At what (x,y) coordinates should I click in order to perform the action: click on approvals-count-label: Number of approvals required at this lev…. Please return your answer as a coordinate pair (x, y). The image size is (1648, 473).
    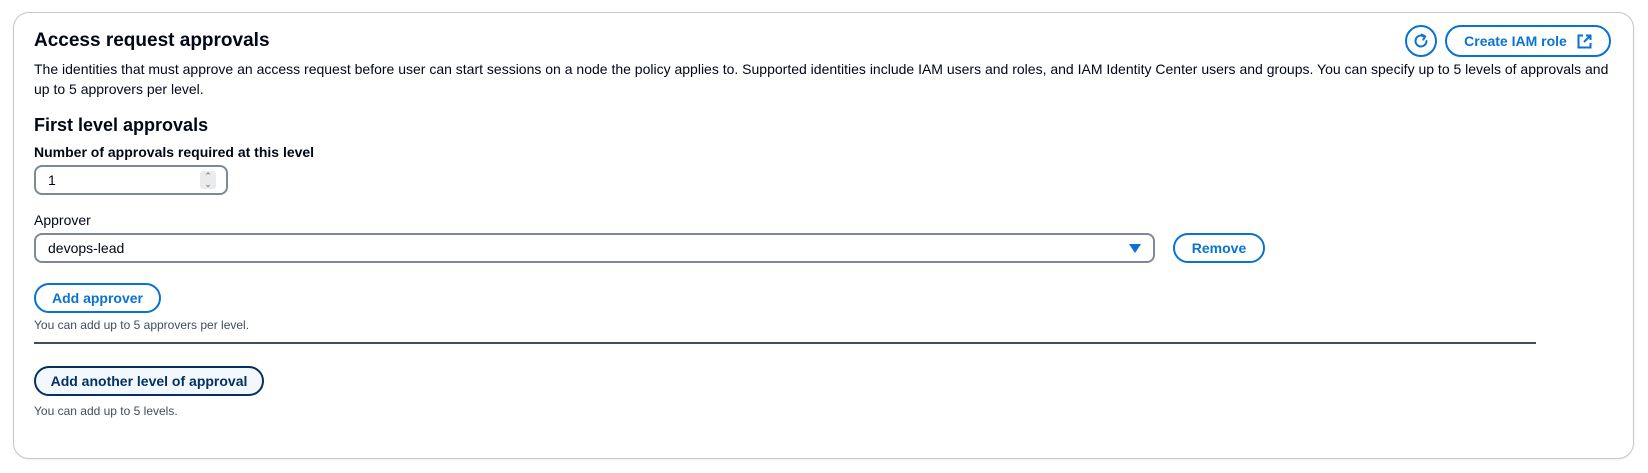
    Looking at the image, I should click on (174, 152).